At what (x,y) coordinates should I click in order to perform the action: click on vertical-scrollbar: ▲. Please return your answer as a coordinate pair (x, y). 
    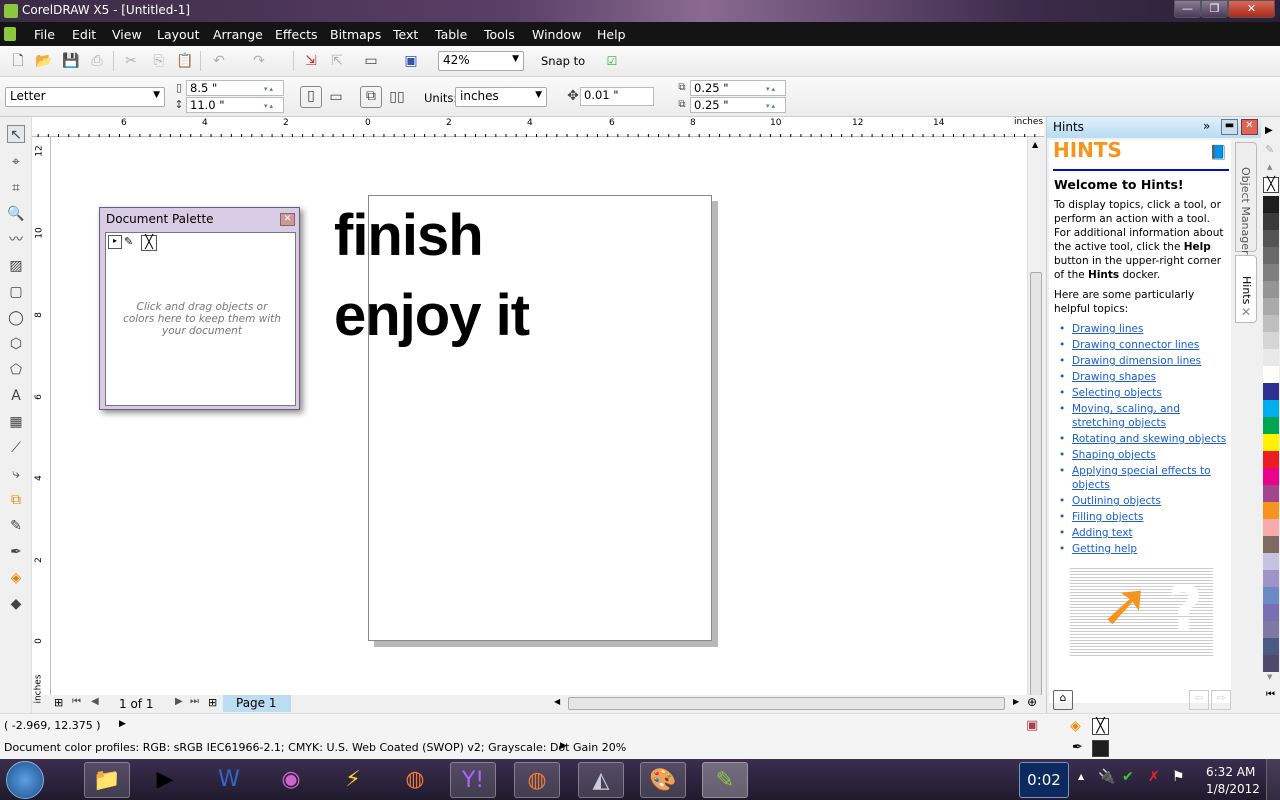
    Looking at the image, I should click on (1035, 417).